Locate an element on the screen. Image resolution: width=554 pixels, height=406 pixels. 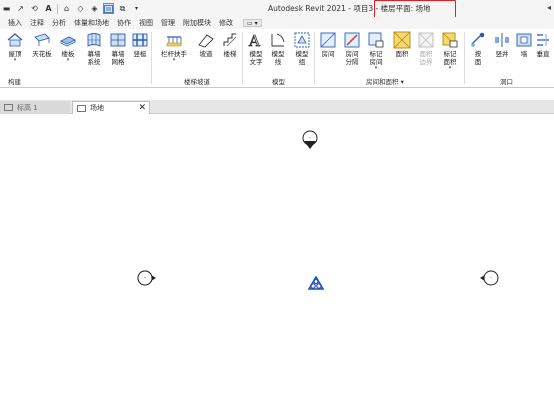
by-face-label-2: 面 is located at coordinates (478, 62).